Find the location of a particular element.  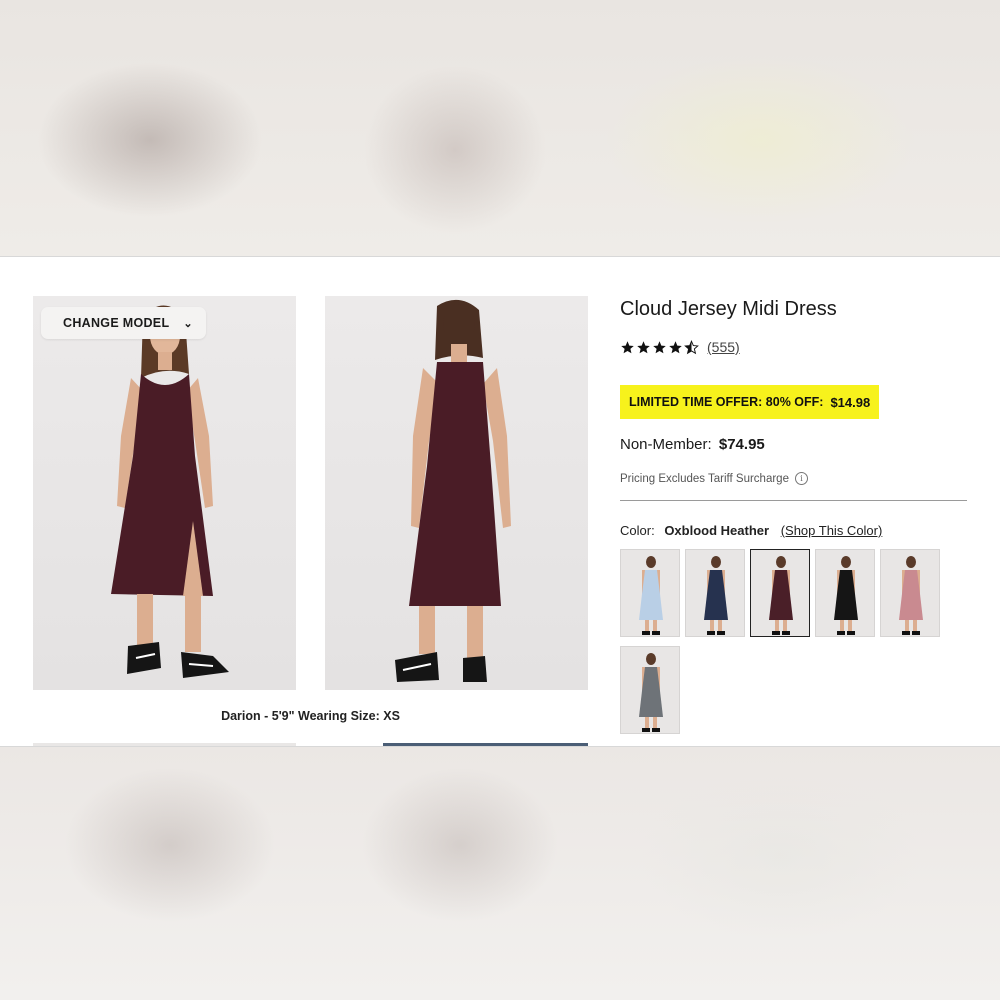

selected-color-name: Oxblood Heather is located at coordinates (717, 530).